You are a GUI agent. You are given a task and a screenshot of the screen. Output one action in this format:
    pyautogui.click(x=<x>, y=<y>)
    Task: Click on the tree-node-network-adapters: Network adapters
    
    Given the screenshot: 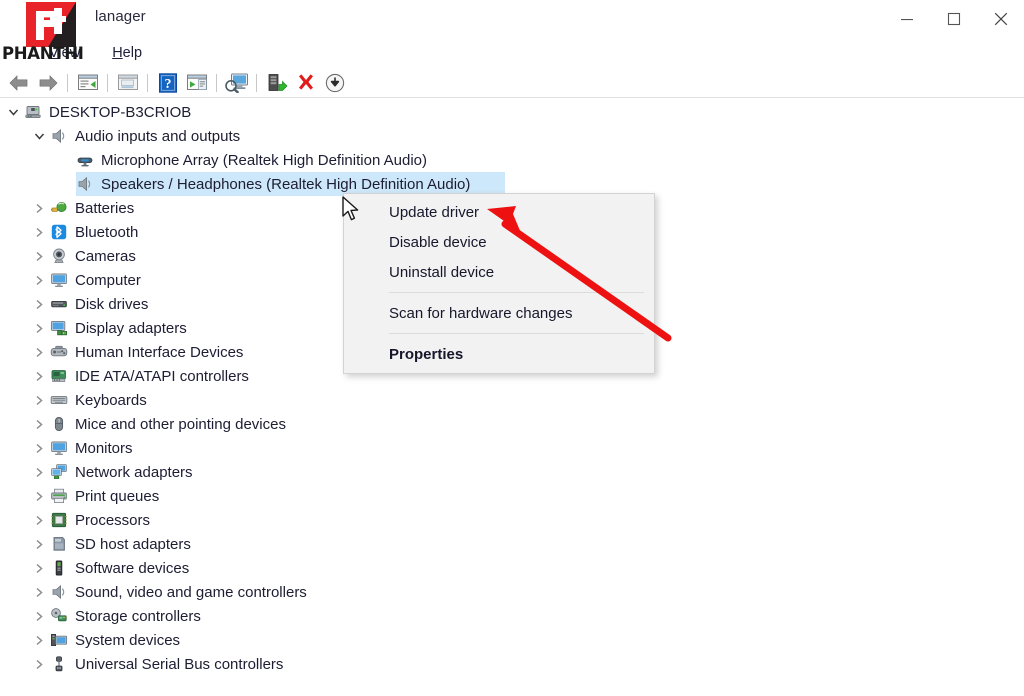 What is the action you would take?
    pyautogui.click(x=512, y=472)
    